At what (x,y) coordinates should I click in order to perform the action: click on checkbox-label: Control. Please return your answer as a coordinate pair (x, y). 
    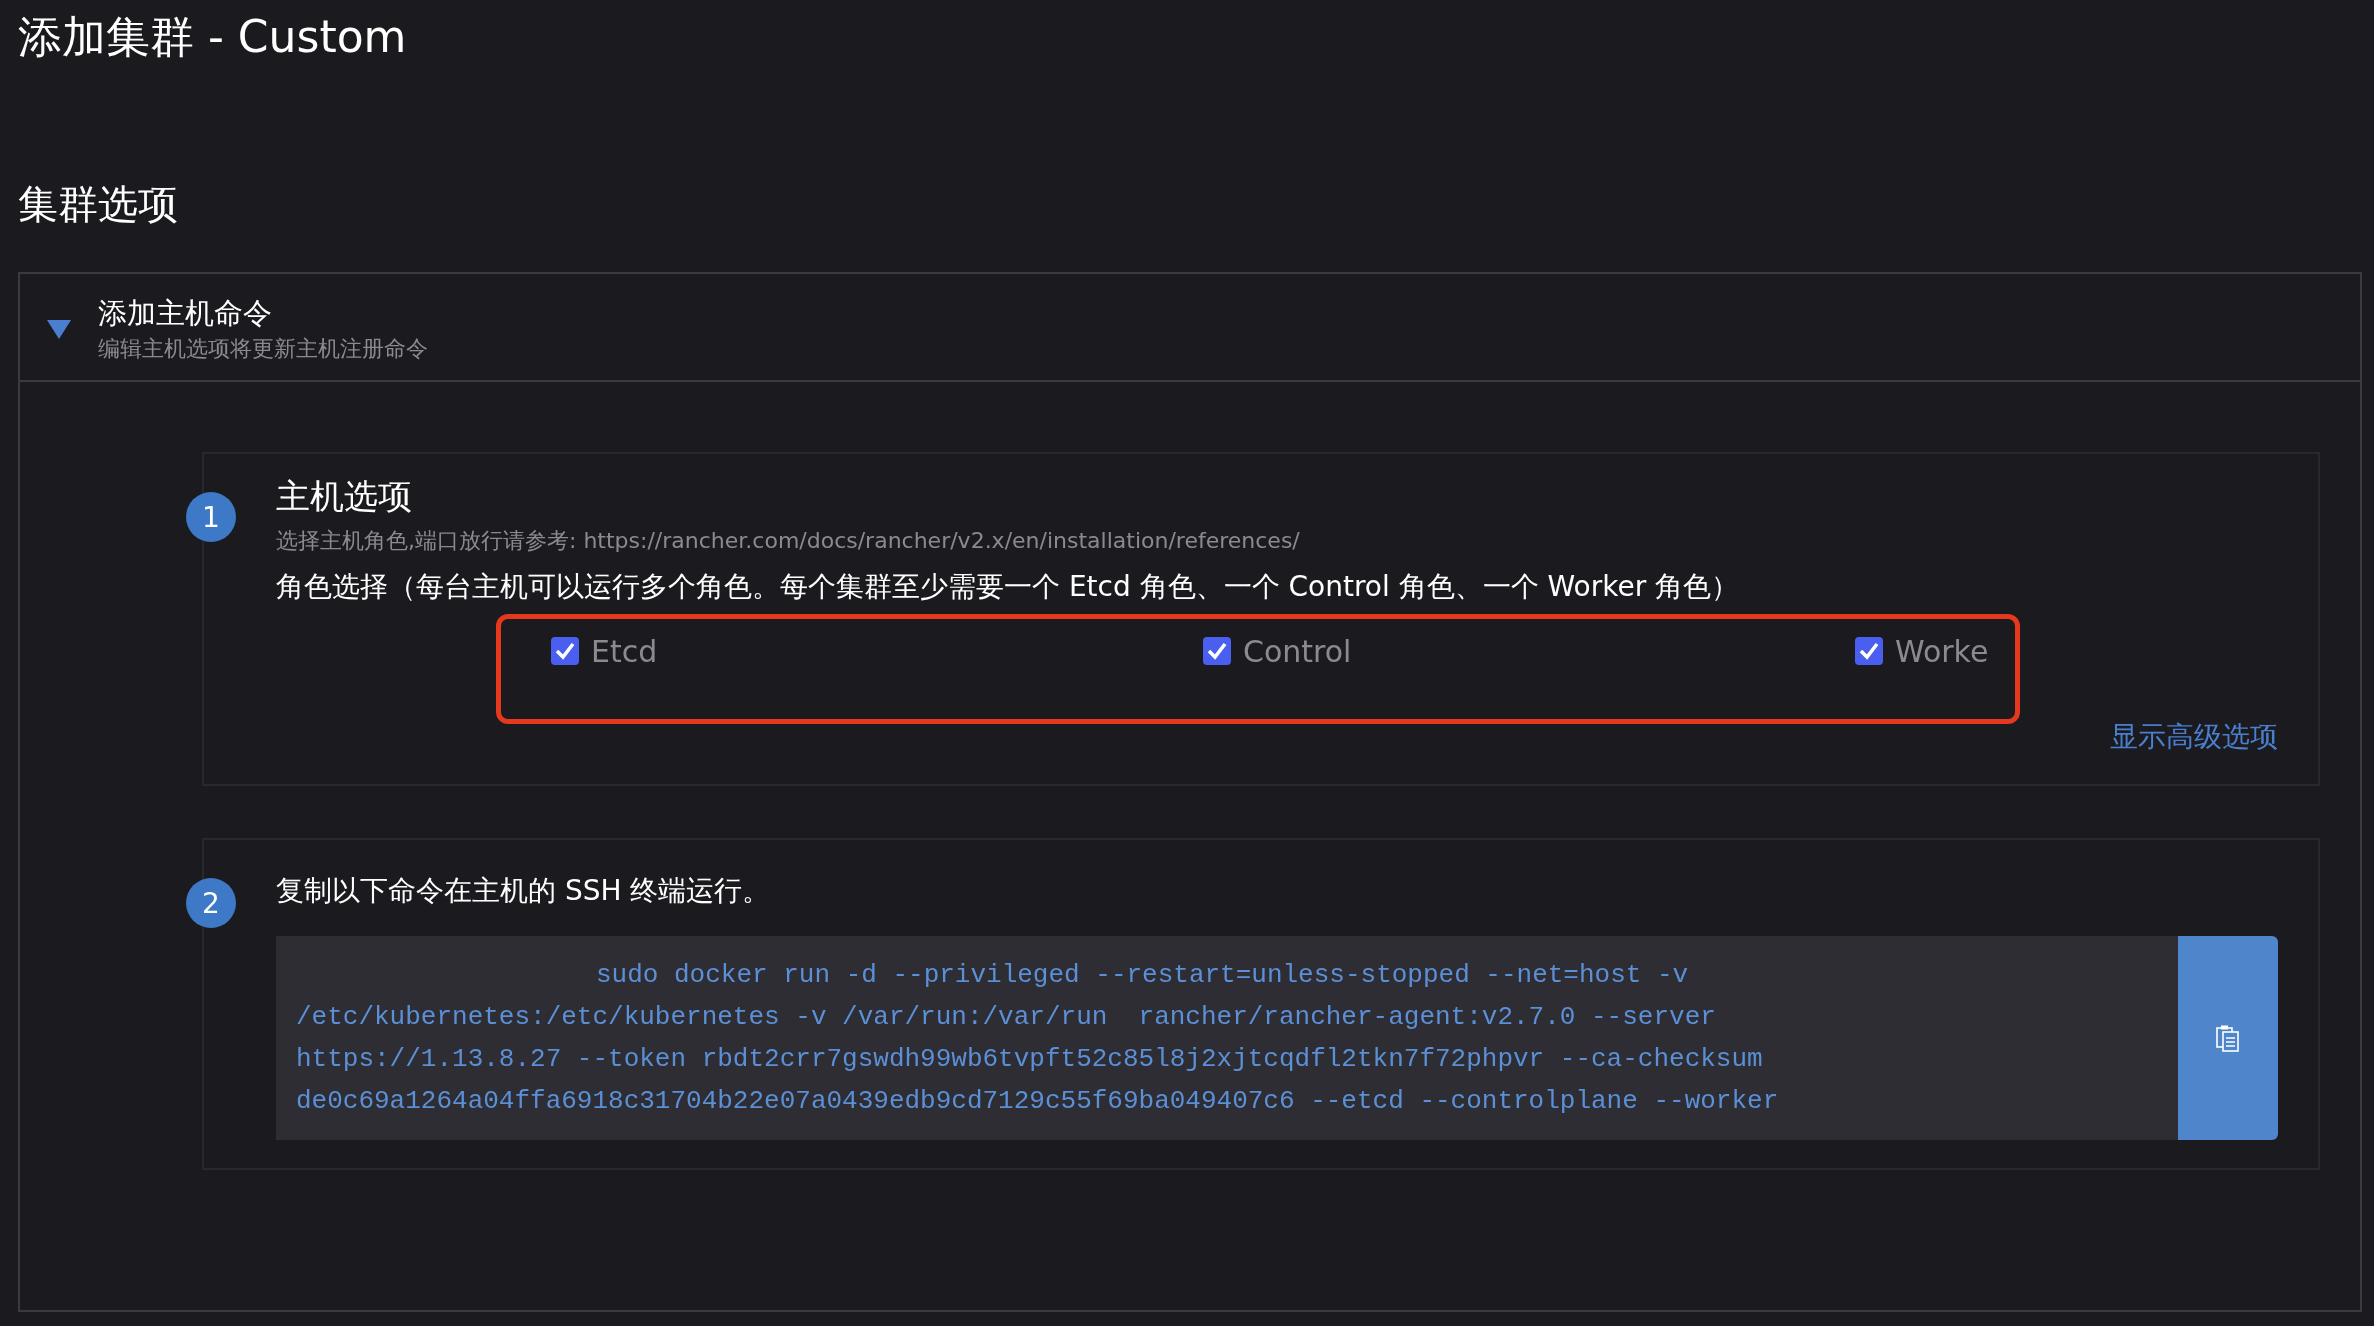
    Looking at the image, I should click on (1297, 651).